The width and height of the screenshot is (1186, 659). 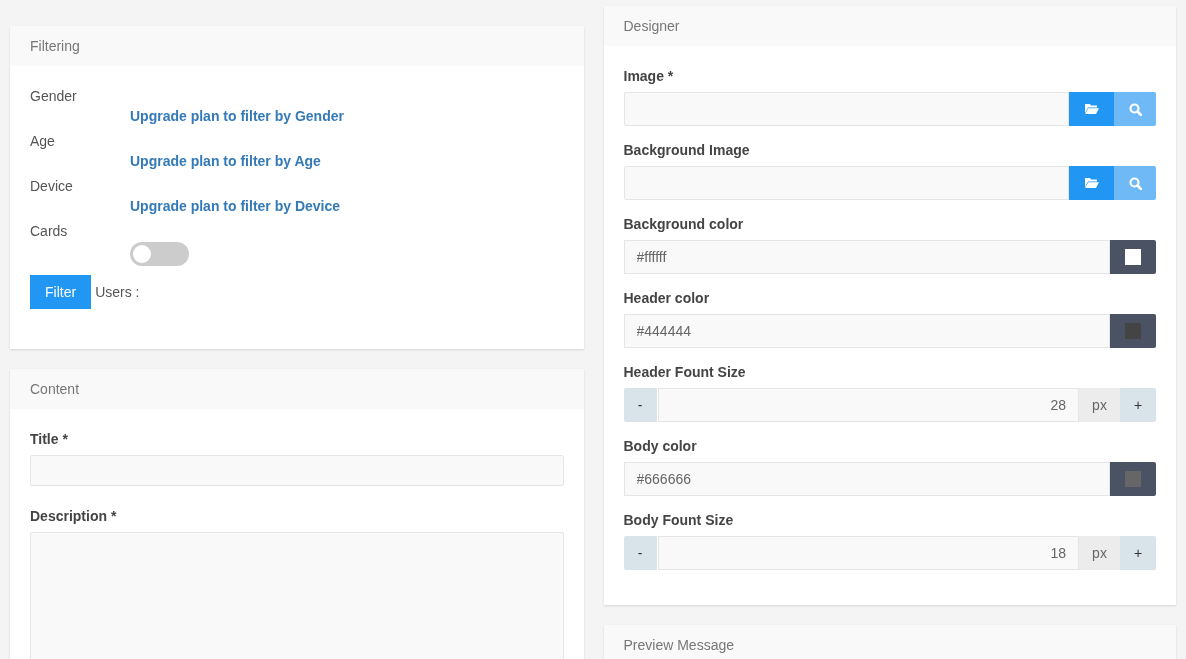 I want to click on filter-label: Cards, so click(x=49, y=231).